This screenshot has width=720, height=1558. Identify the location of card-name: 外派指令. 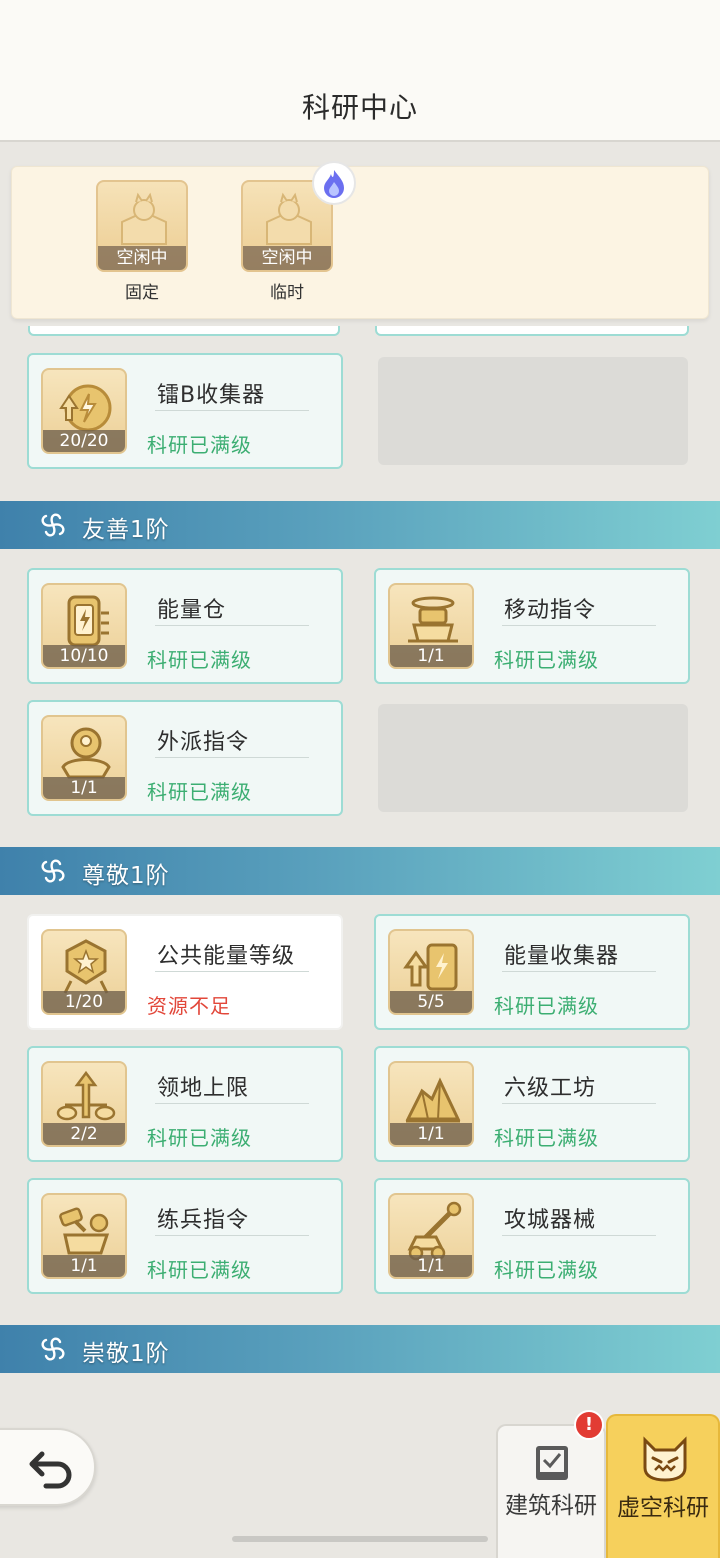
(203, 742).